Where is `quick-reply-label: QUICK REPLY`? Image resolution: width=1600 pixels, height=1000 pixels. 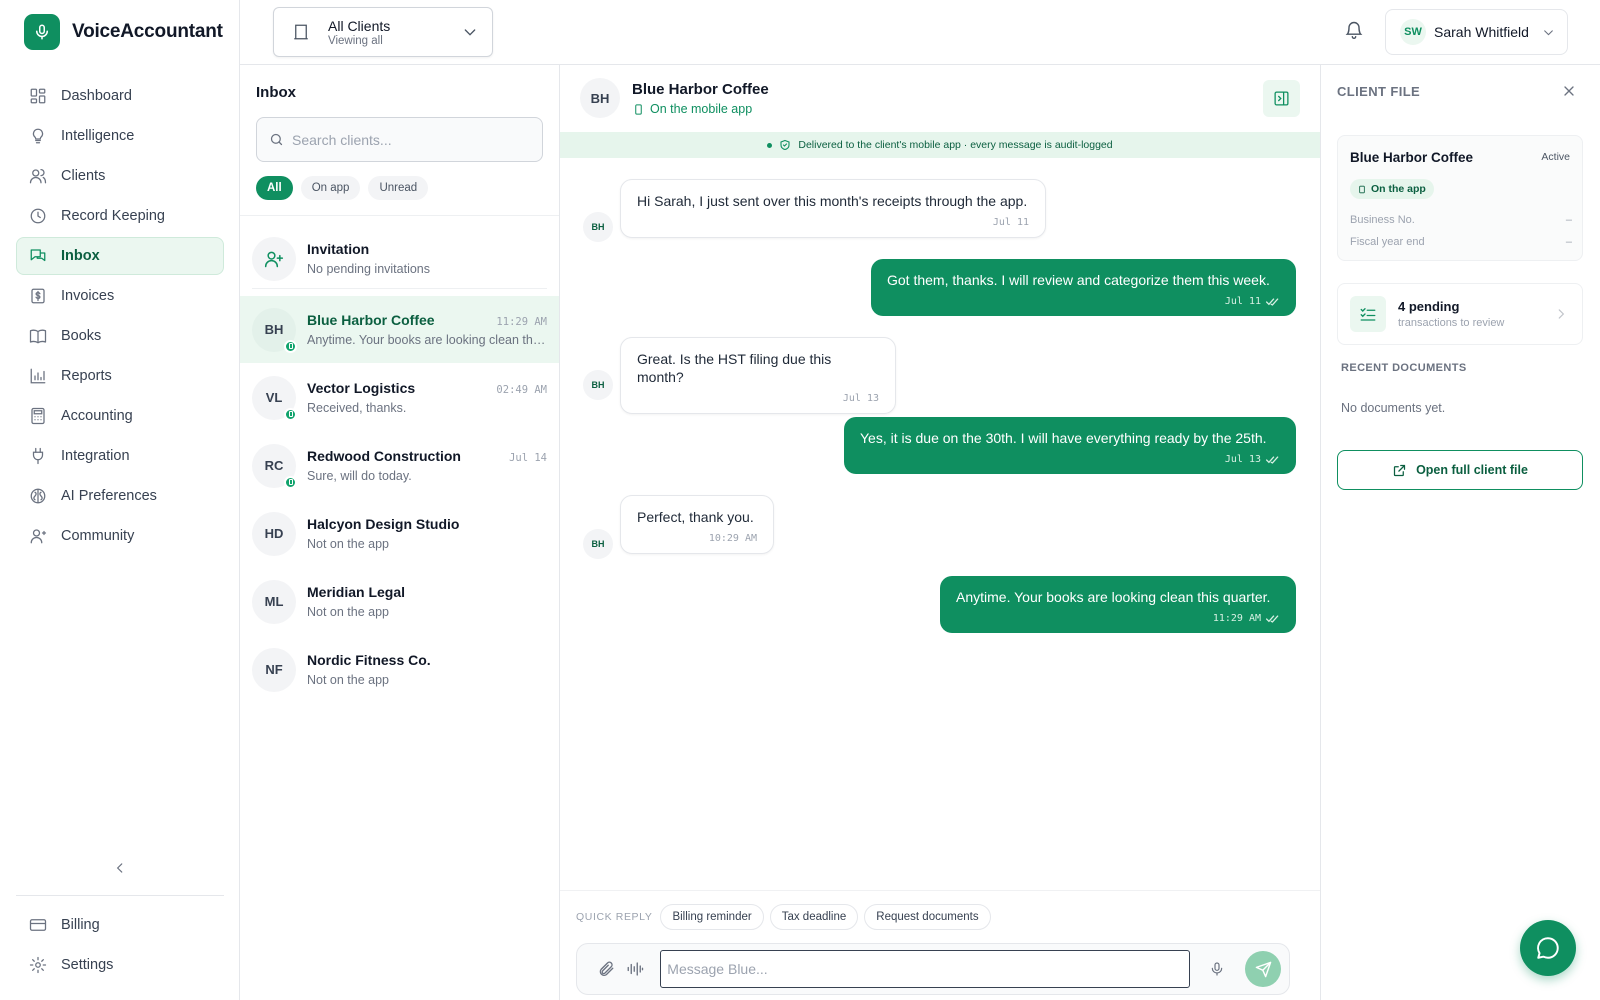 quick-reply-label: QUICK REPLY is located at coordinates (614, 917).